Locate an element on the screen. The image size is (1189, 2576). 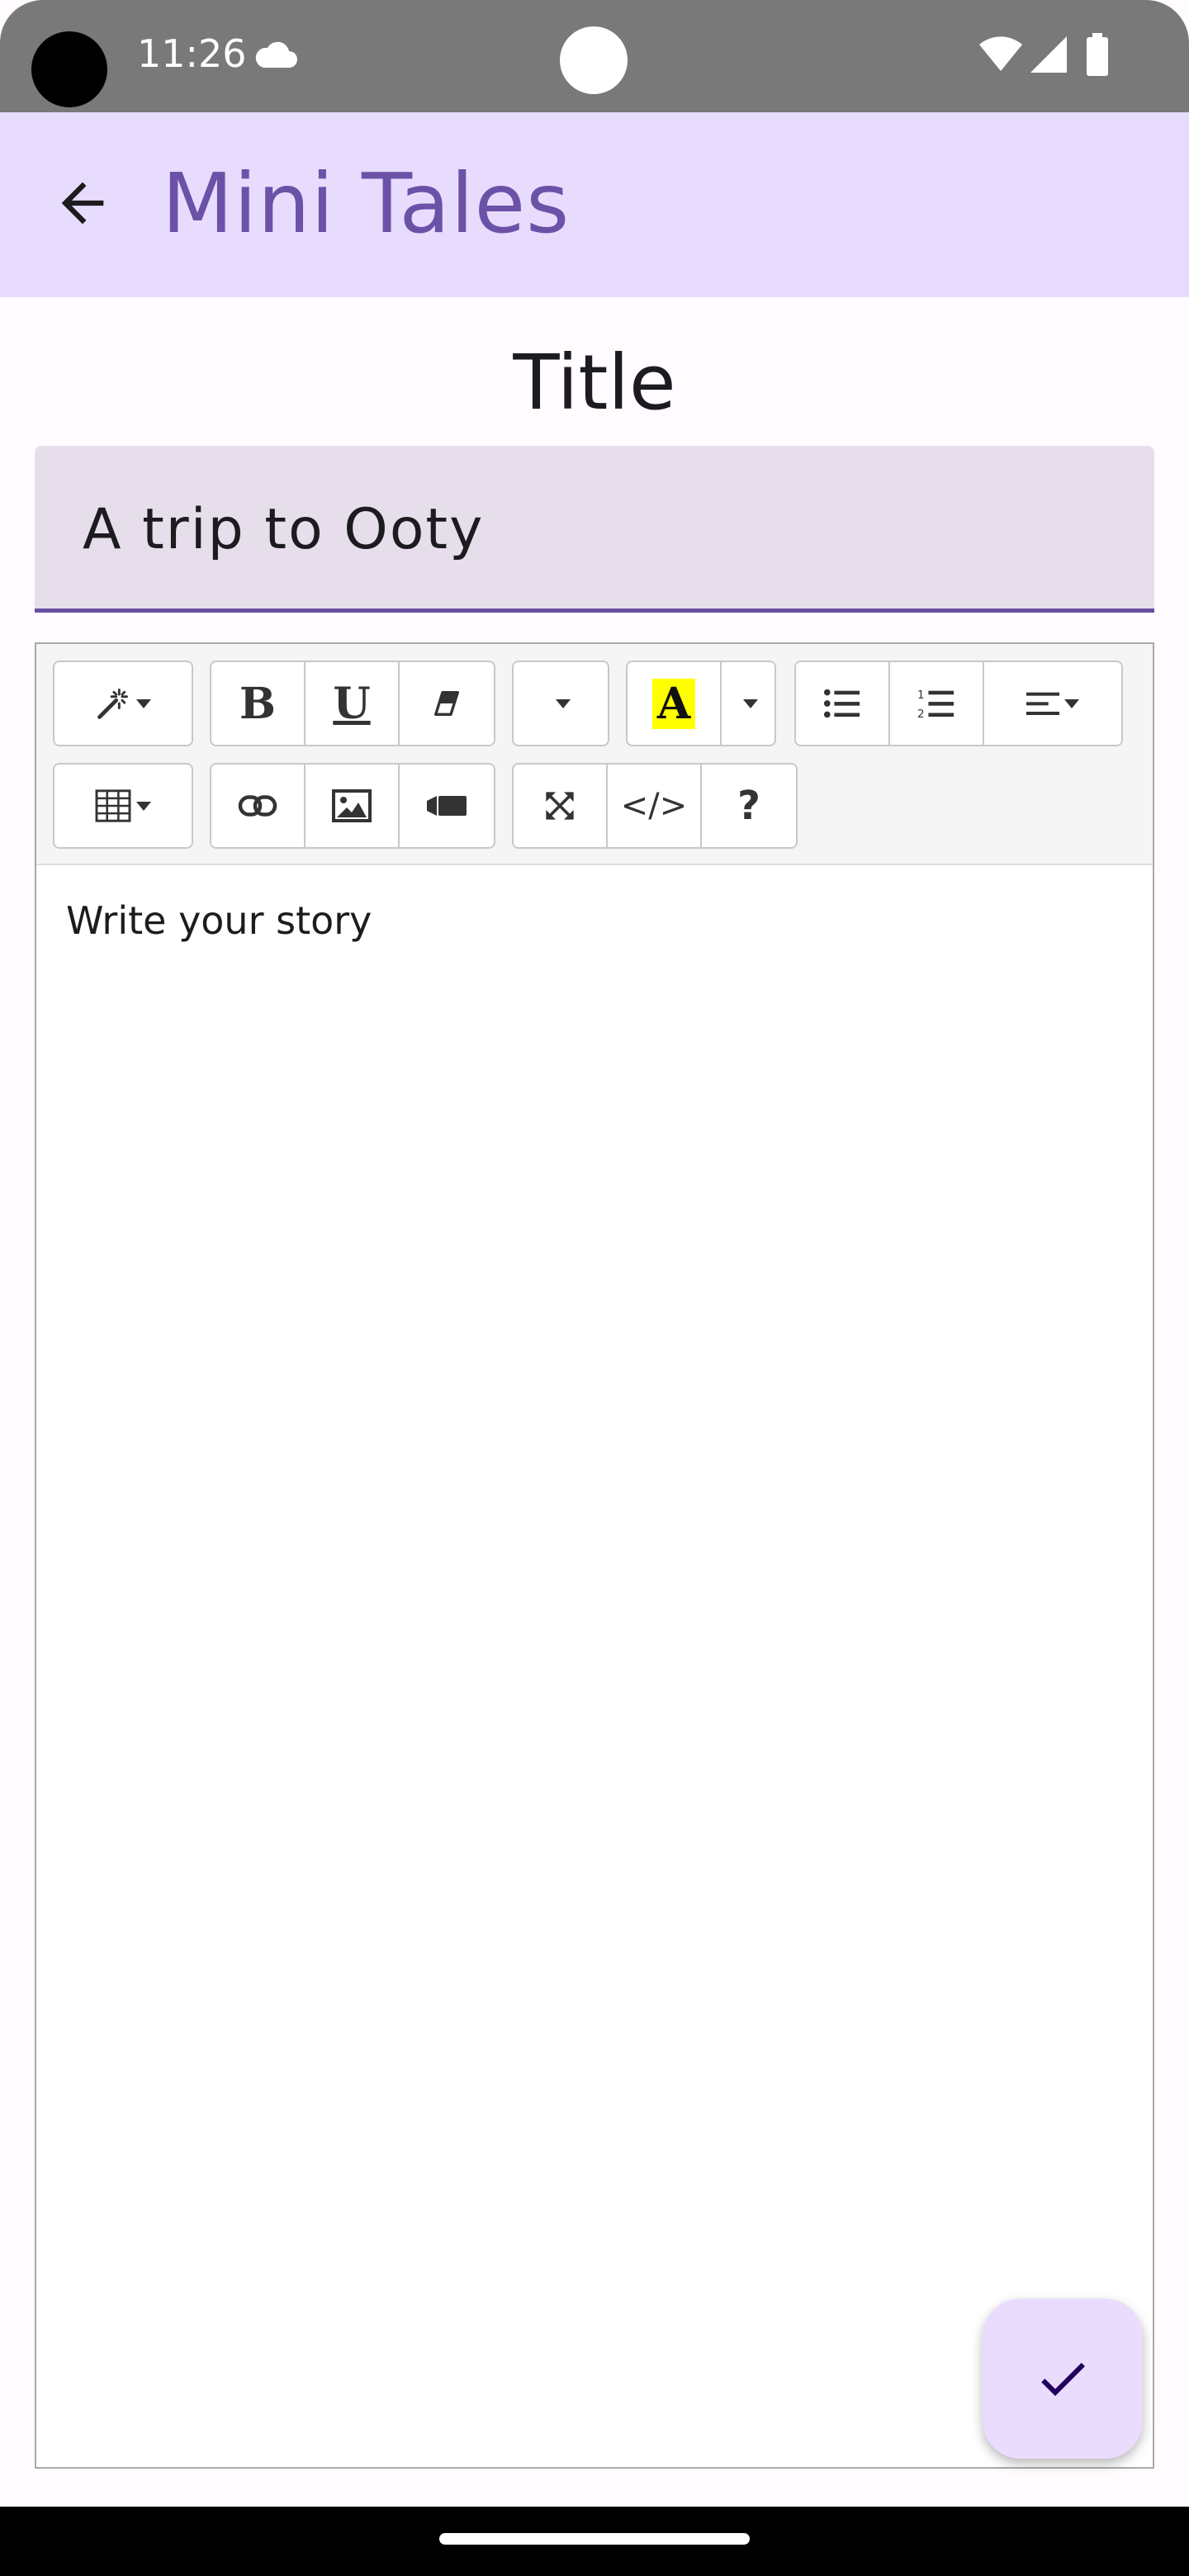
unordered-list-button is located at coordinates (843, 703).